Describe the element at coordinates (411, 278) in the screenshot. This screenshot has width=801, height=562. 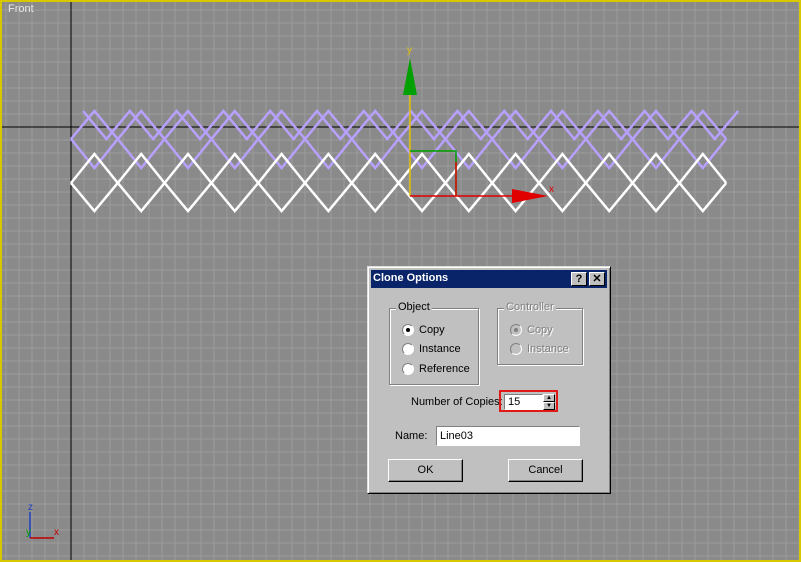
I see `dialog-title: Clone Options` at that location.